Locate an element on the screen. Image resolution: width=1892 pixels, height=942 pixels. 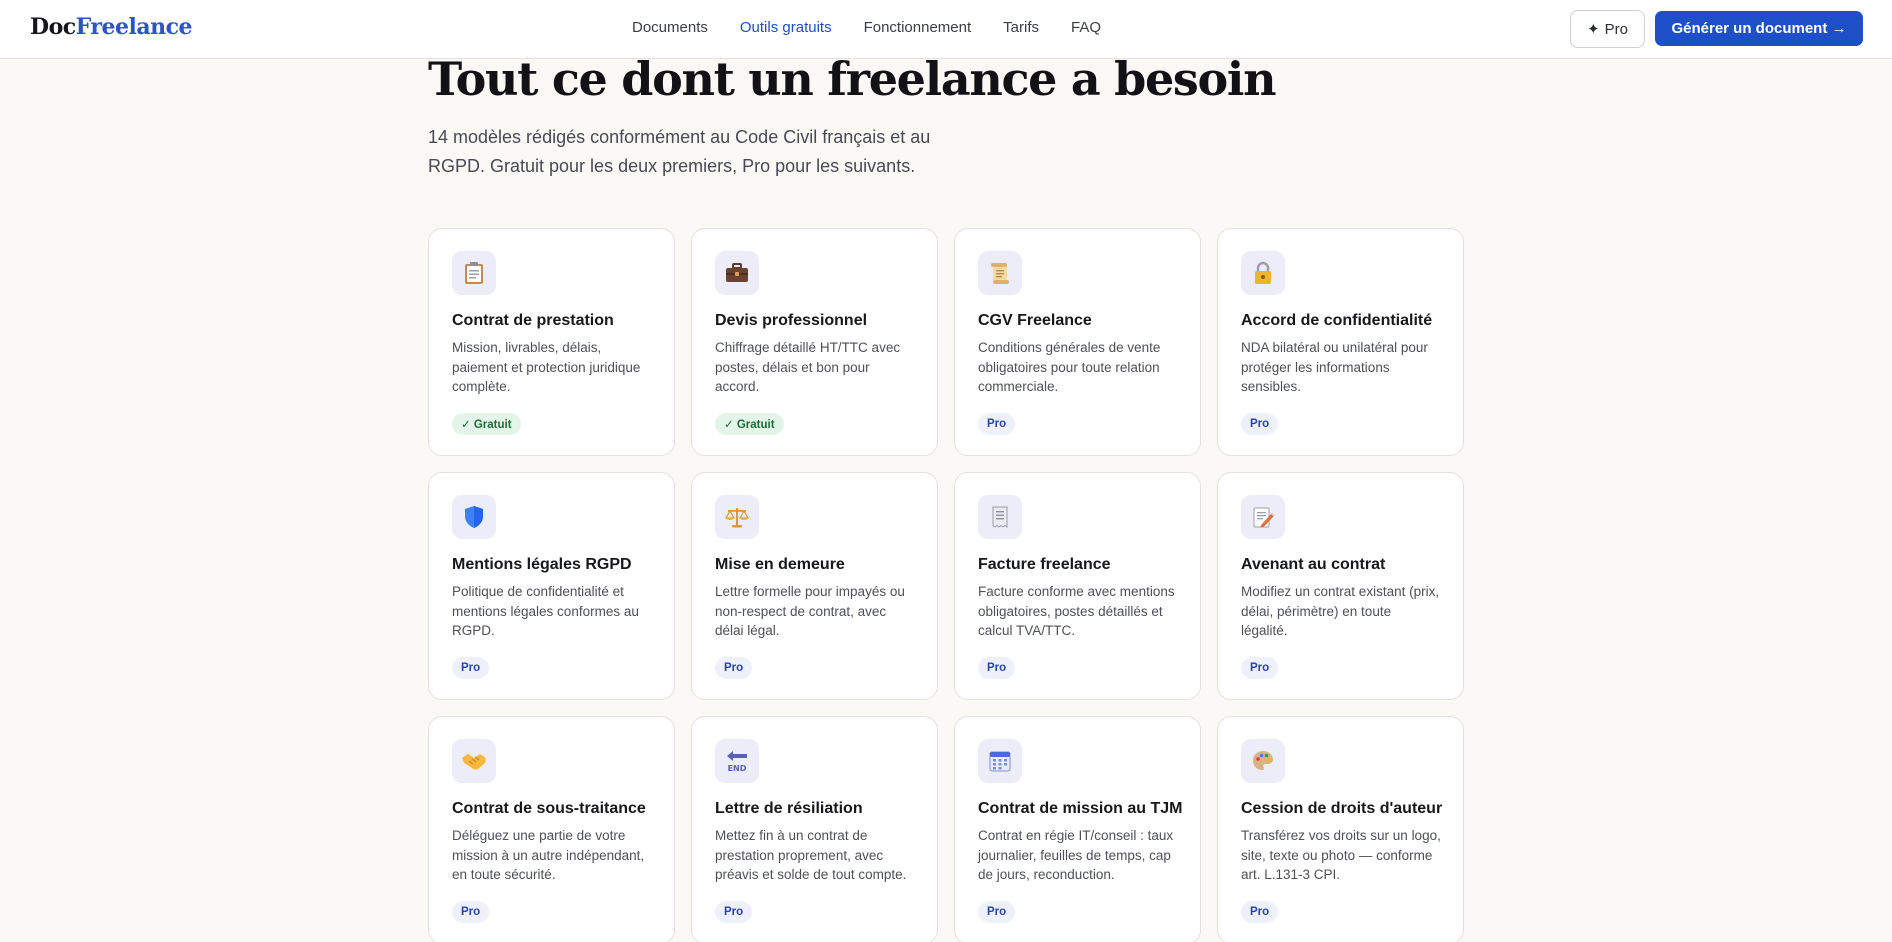
logo-freelance-text: Freelance is located at coordinates (134, 27).